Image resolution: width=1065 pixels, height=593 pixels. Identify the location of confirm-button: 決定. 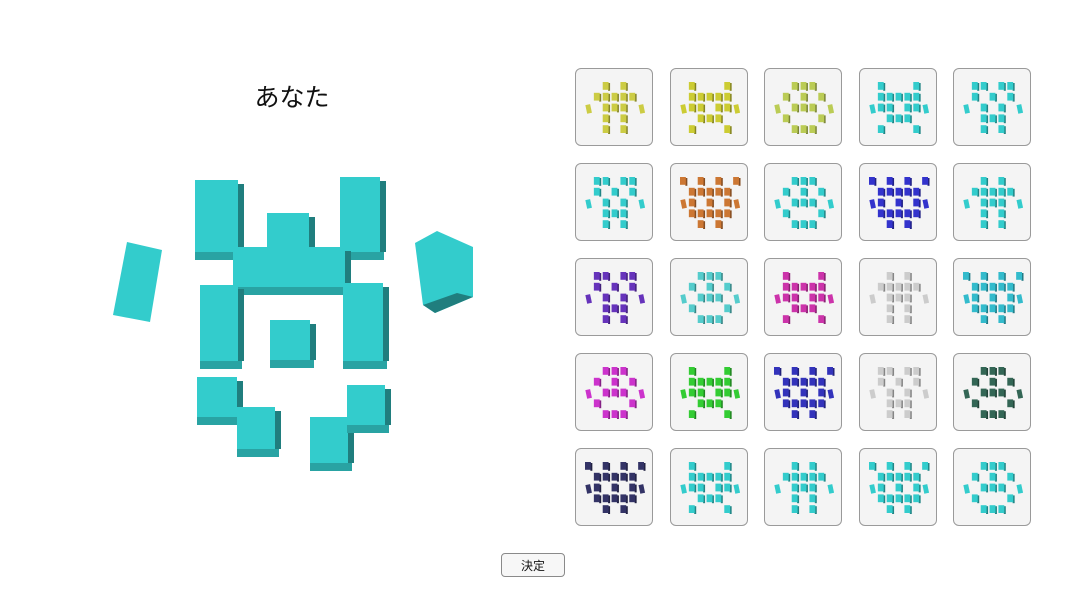
(533, 565).